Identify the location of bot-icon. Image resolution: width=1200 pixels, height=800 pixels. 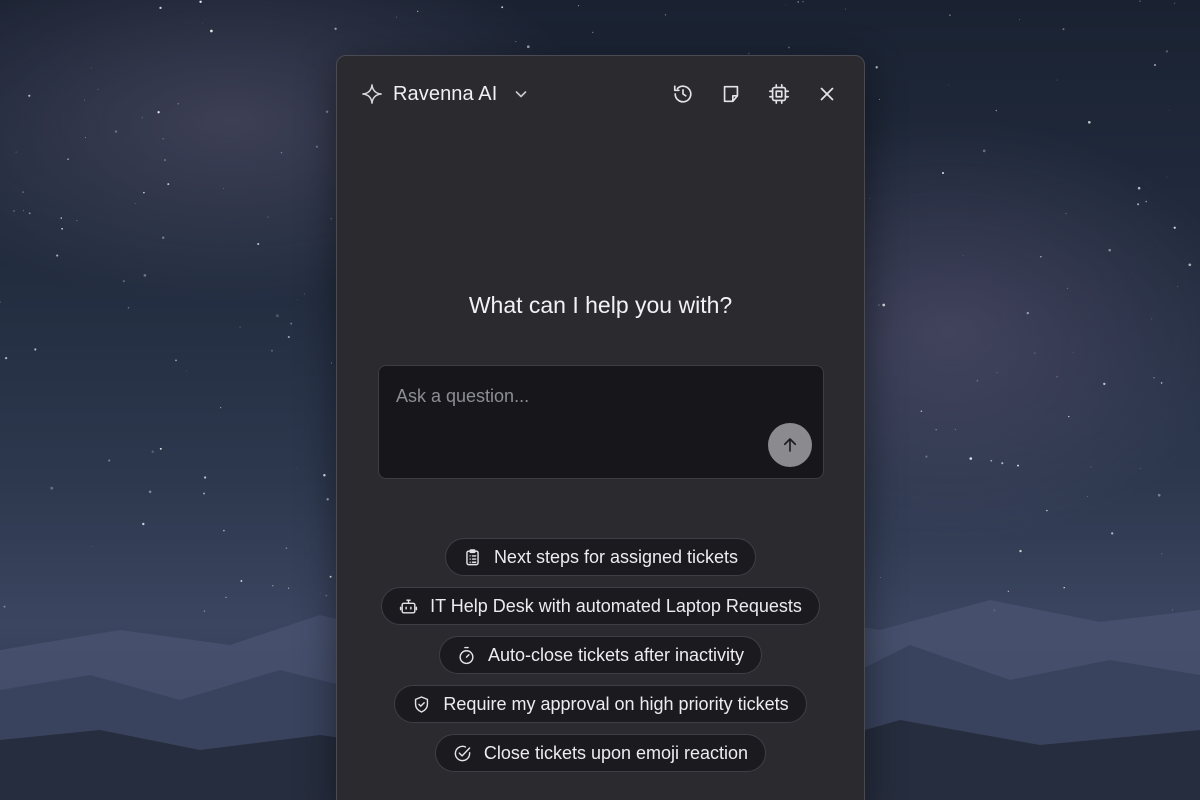
(408, 606).